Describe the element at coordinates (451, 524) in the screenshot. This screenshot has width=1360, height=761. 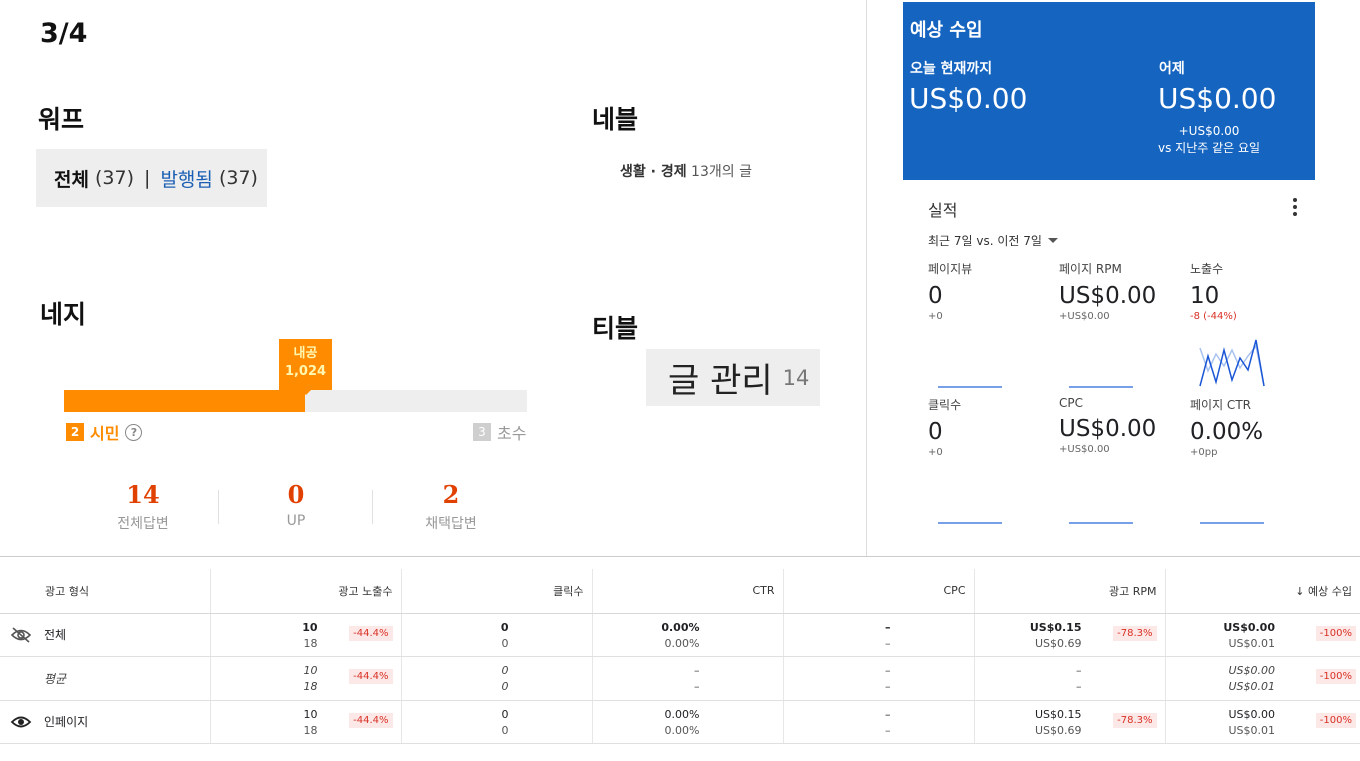
I see `stat-label: 채택답변` at that location.